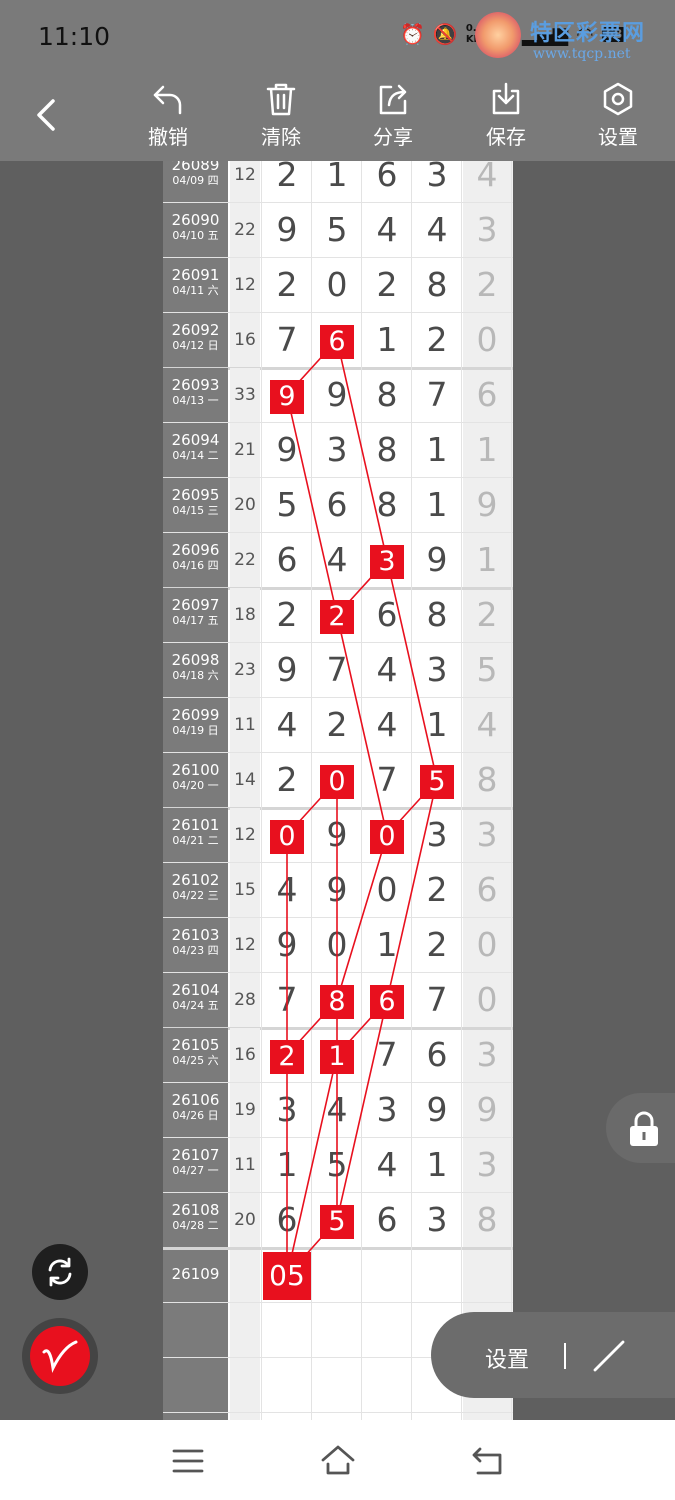  Describe the element at coordinates (337, 1055) in the screenshot. I see `highlighted-digit: 1` at that location.